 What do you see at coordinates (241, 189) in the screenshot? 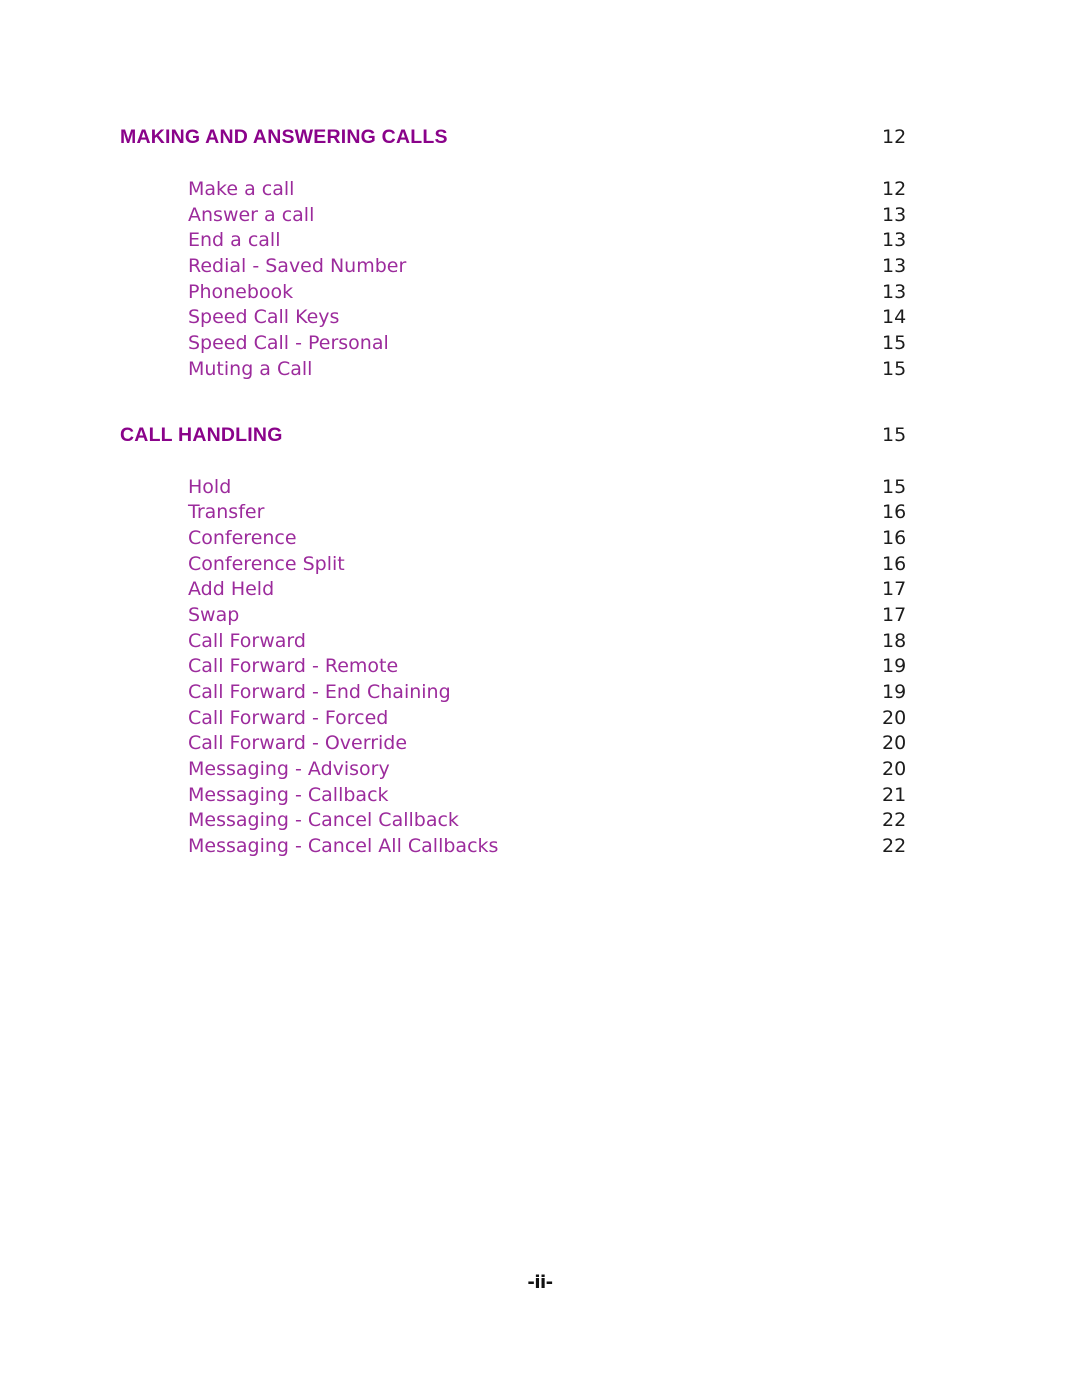
I see `toc-entry-label: Make a call` at bounding box center [241, 189].